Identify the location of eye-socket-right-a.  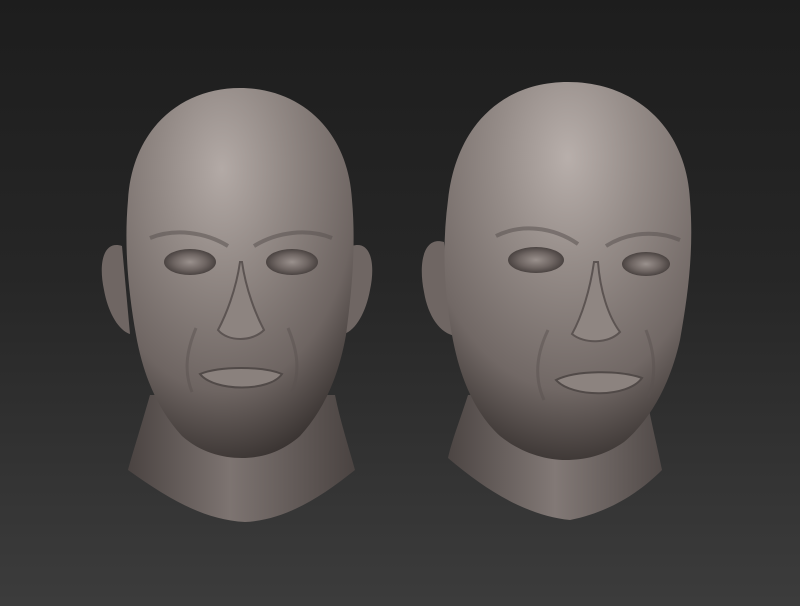
(536, 260).